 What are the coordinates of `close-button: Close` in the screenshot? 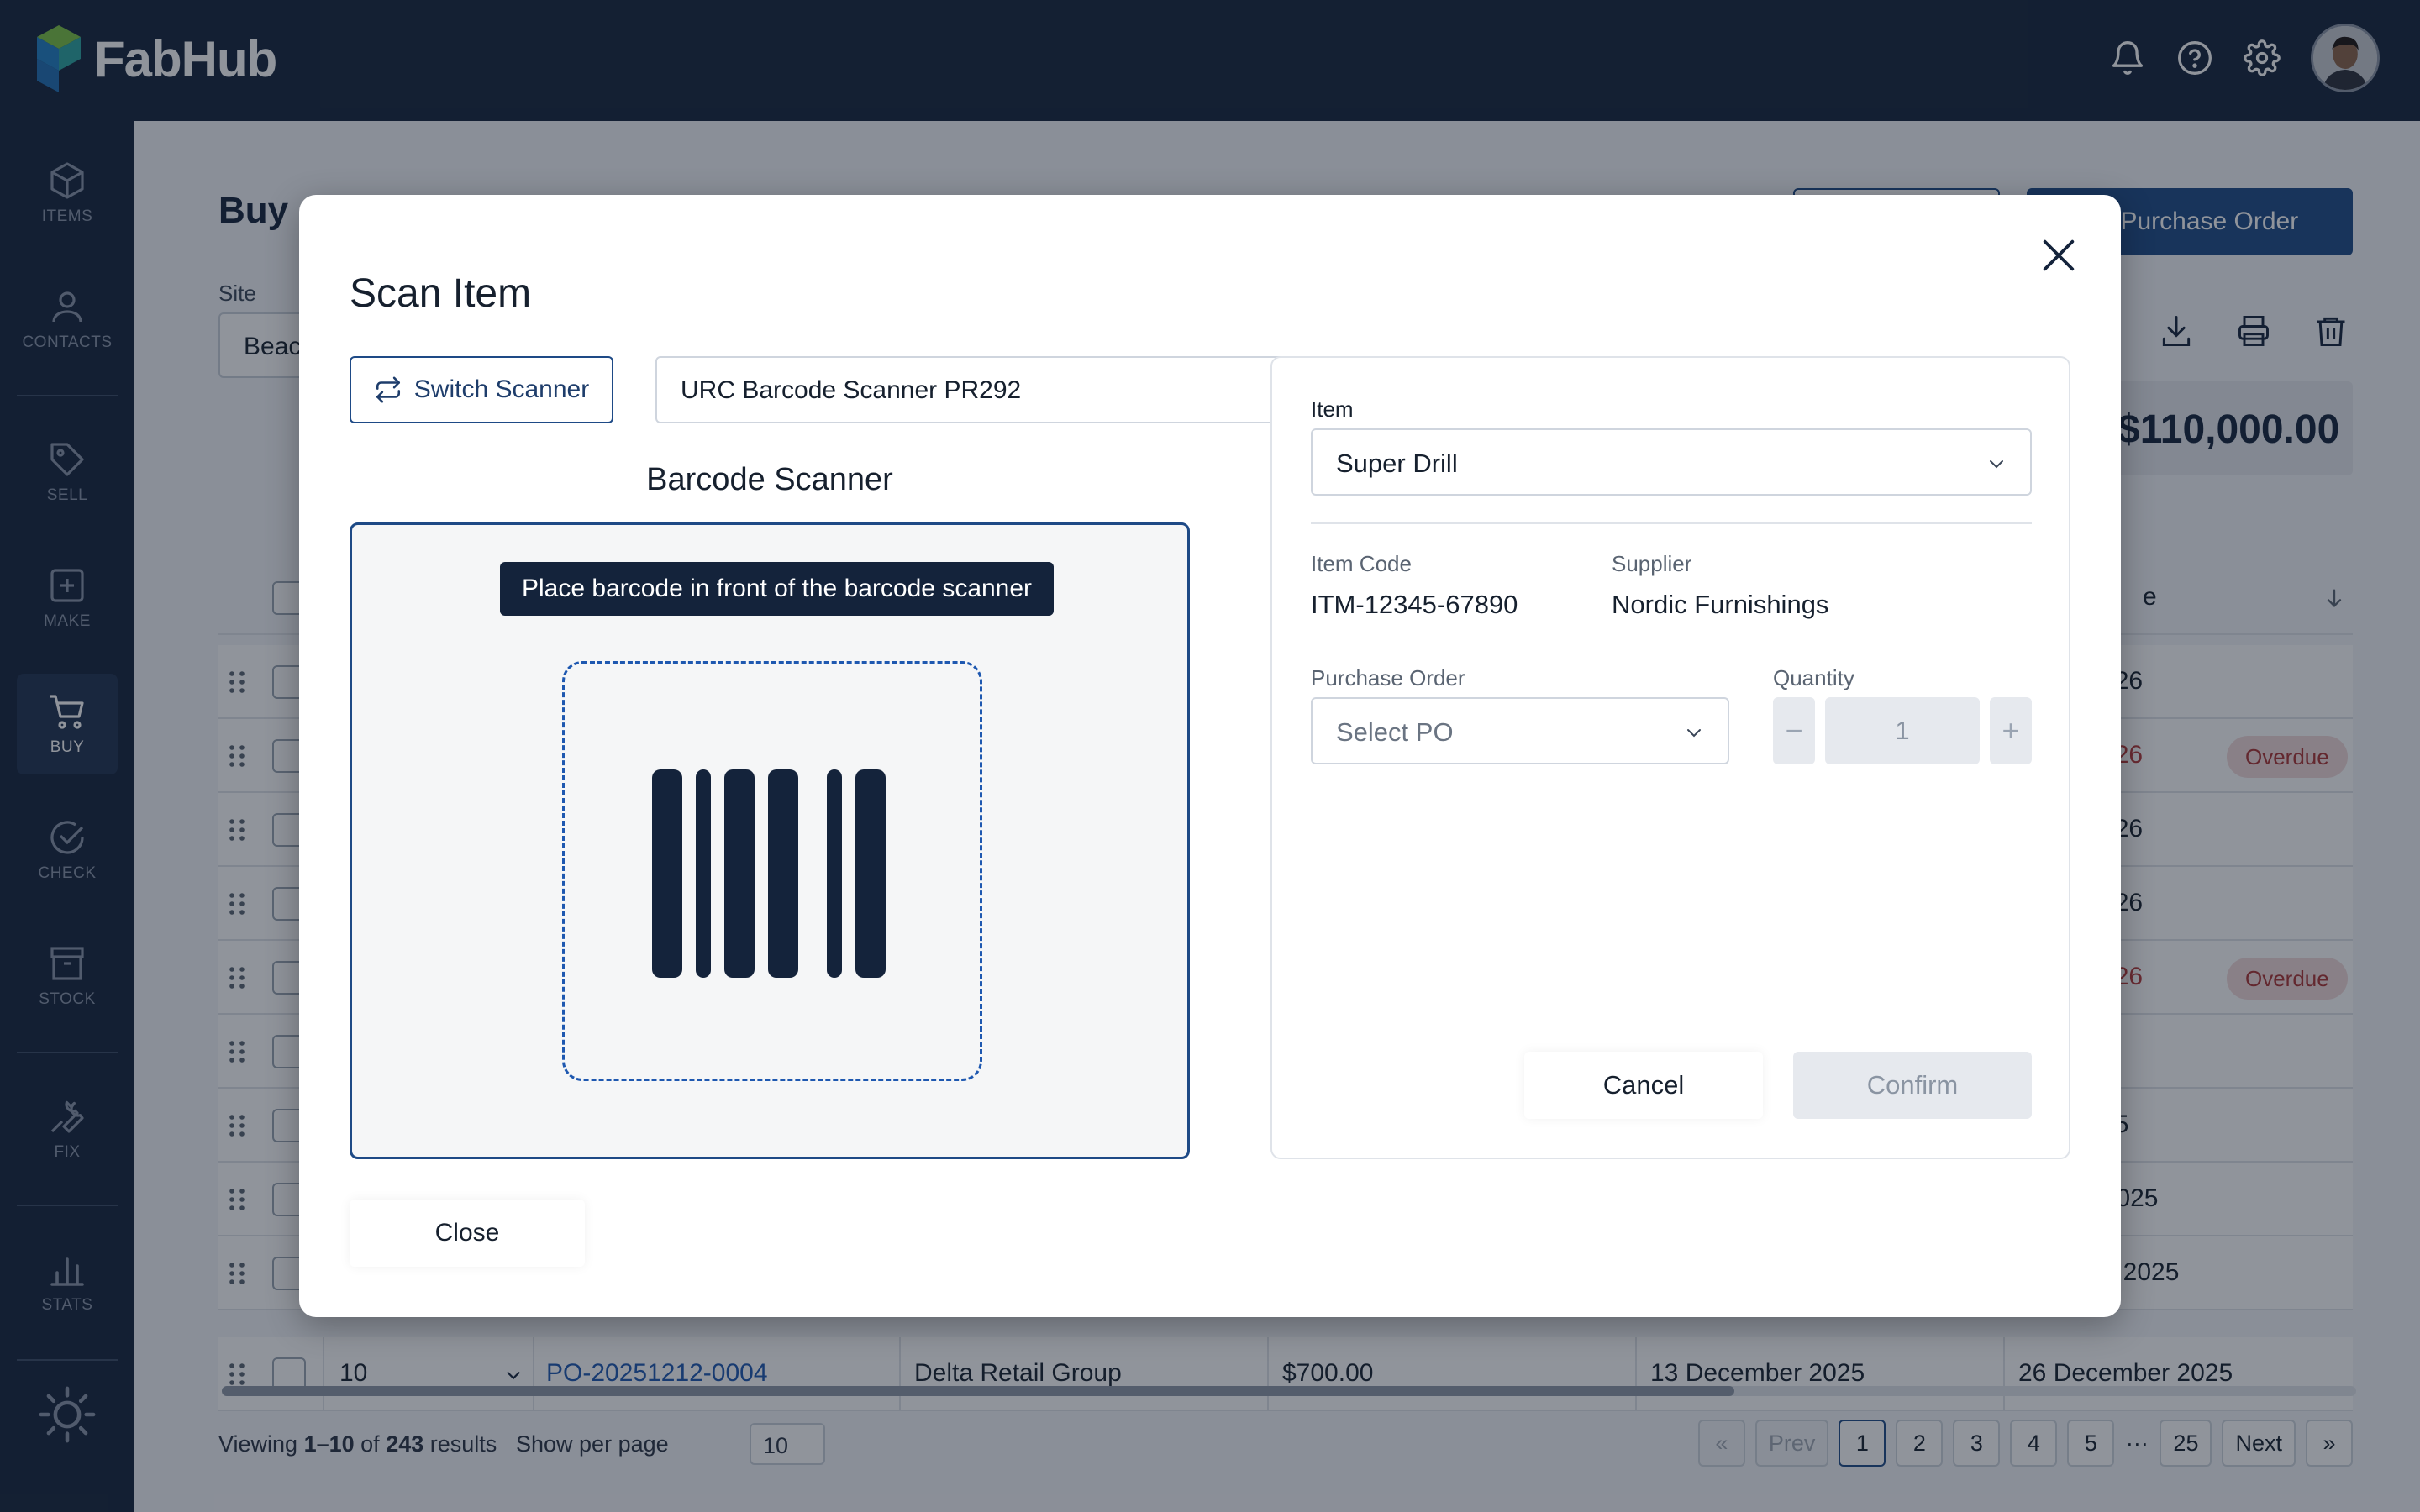 It's located at (467, 1233).